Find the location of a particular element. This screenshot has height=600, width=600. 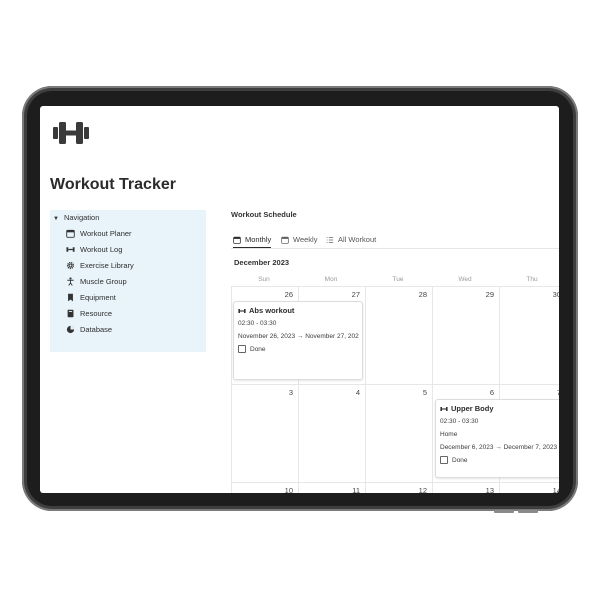

nav-item-label: Exercise Library is located at coordinates (107, 265).